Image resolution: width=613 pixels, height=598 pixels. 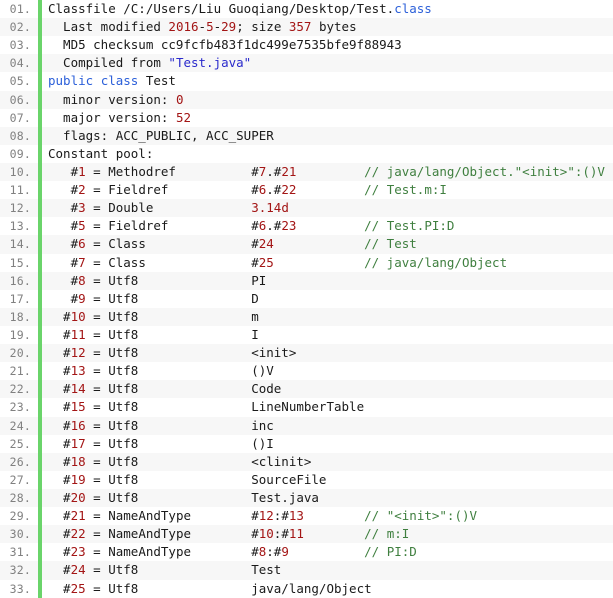 I want to click on token-num: 2, so click(x=82, y=190).